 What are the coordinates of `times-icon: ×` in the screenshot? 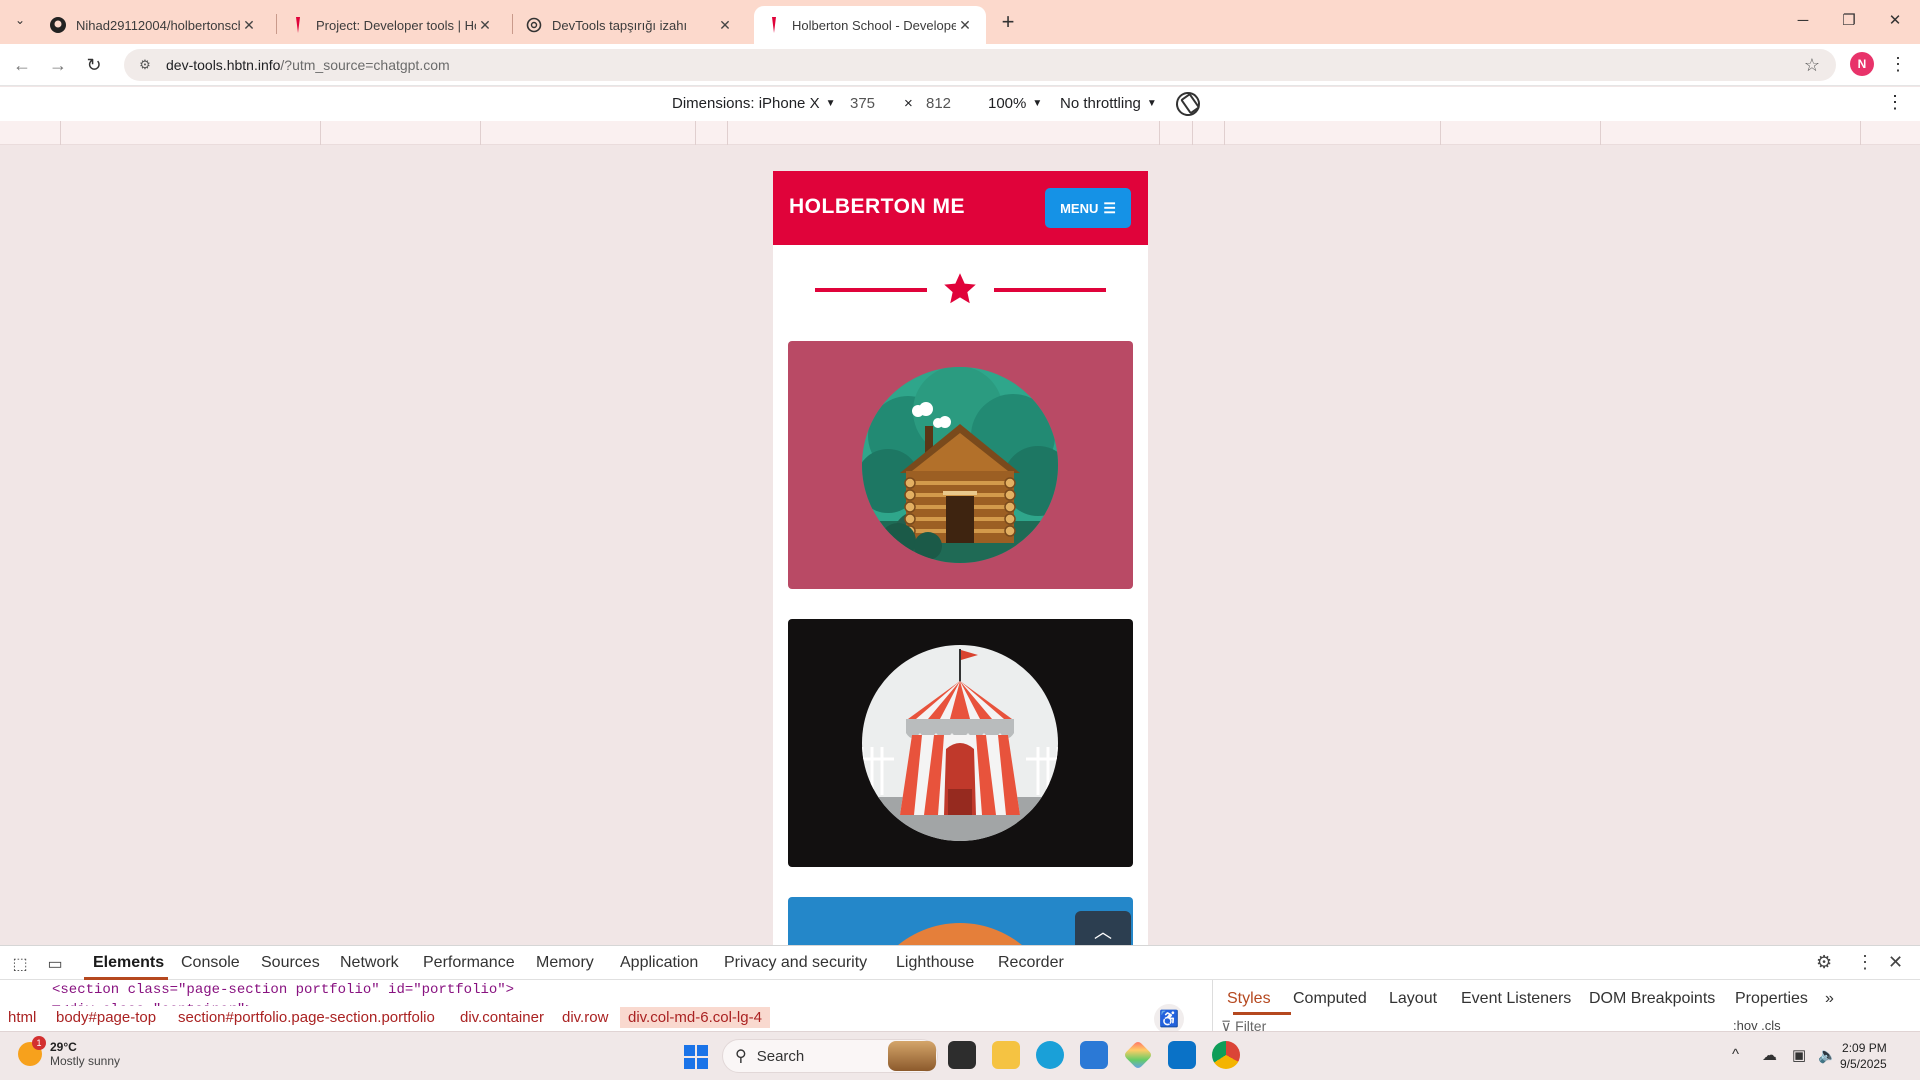 It's located at (908, 103).